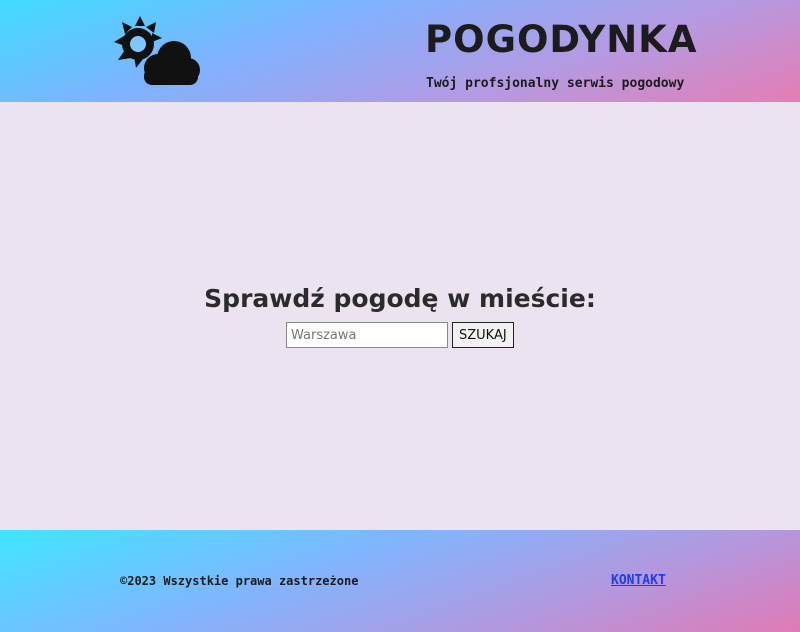 The height and width of the screenshot is (632, 800). What do you see at coordinates (400, 298) in the screenshot?
I see `page-heading: Sprawdź pogodę w mieście:` at bounding box center [400, 298].